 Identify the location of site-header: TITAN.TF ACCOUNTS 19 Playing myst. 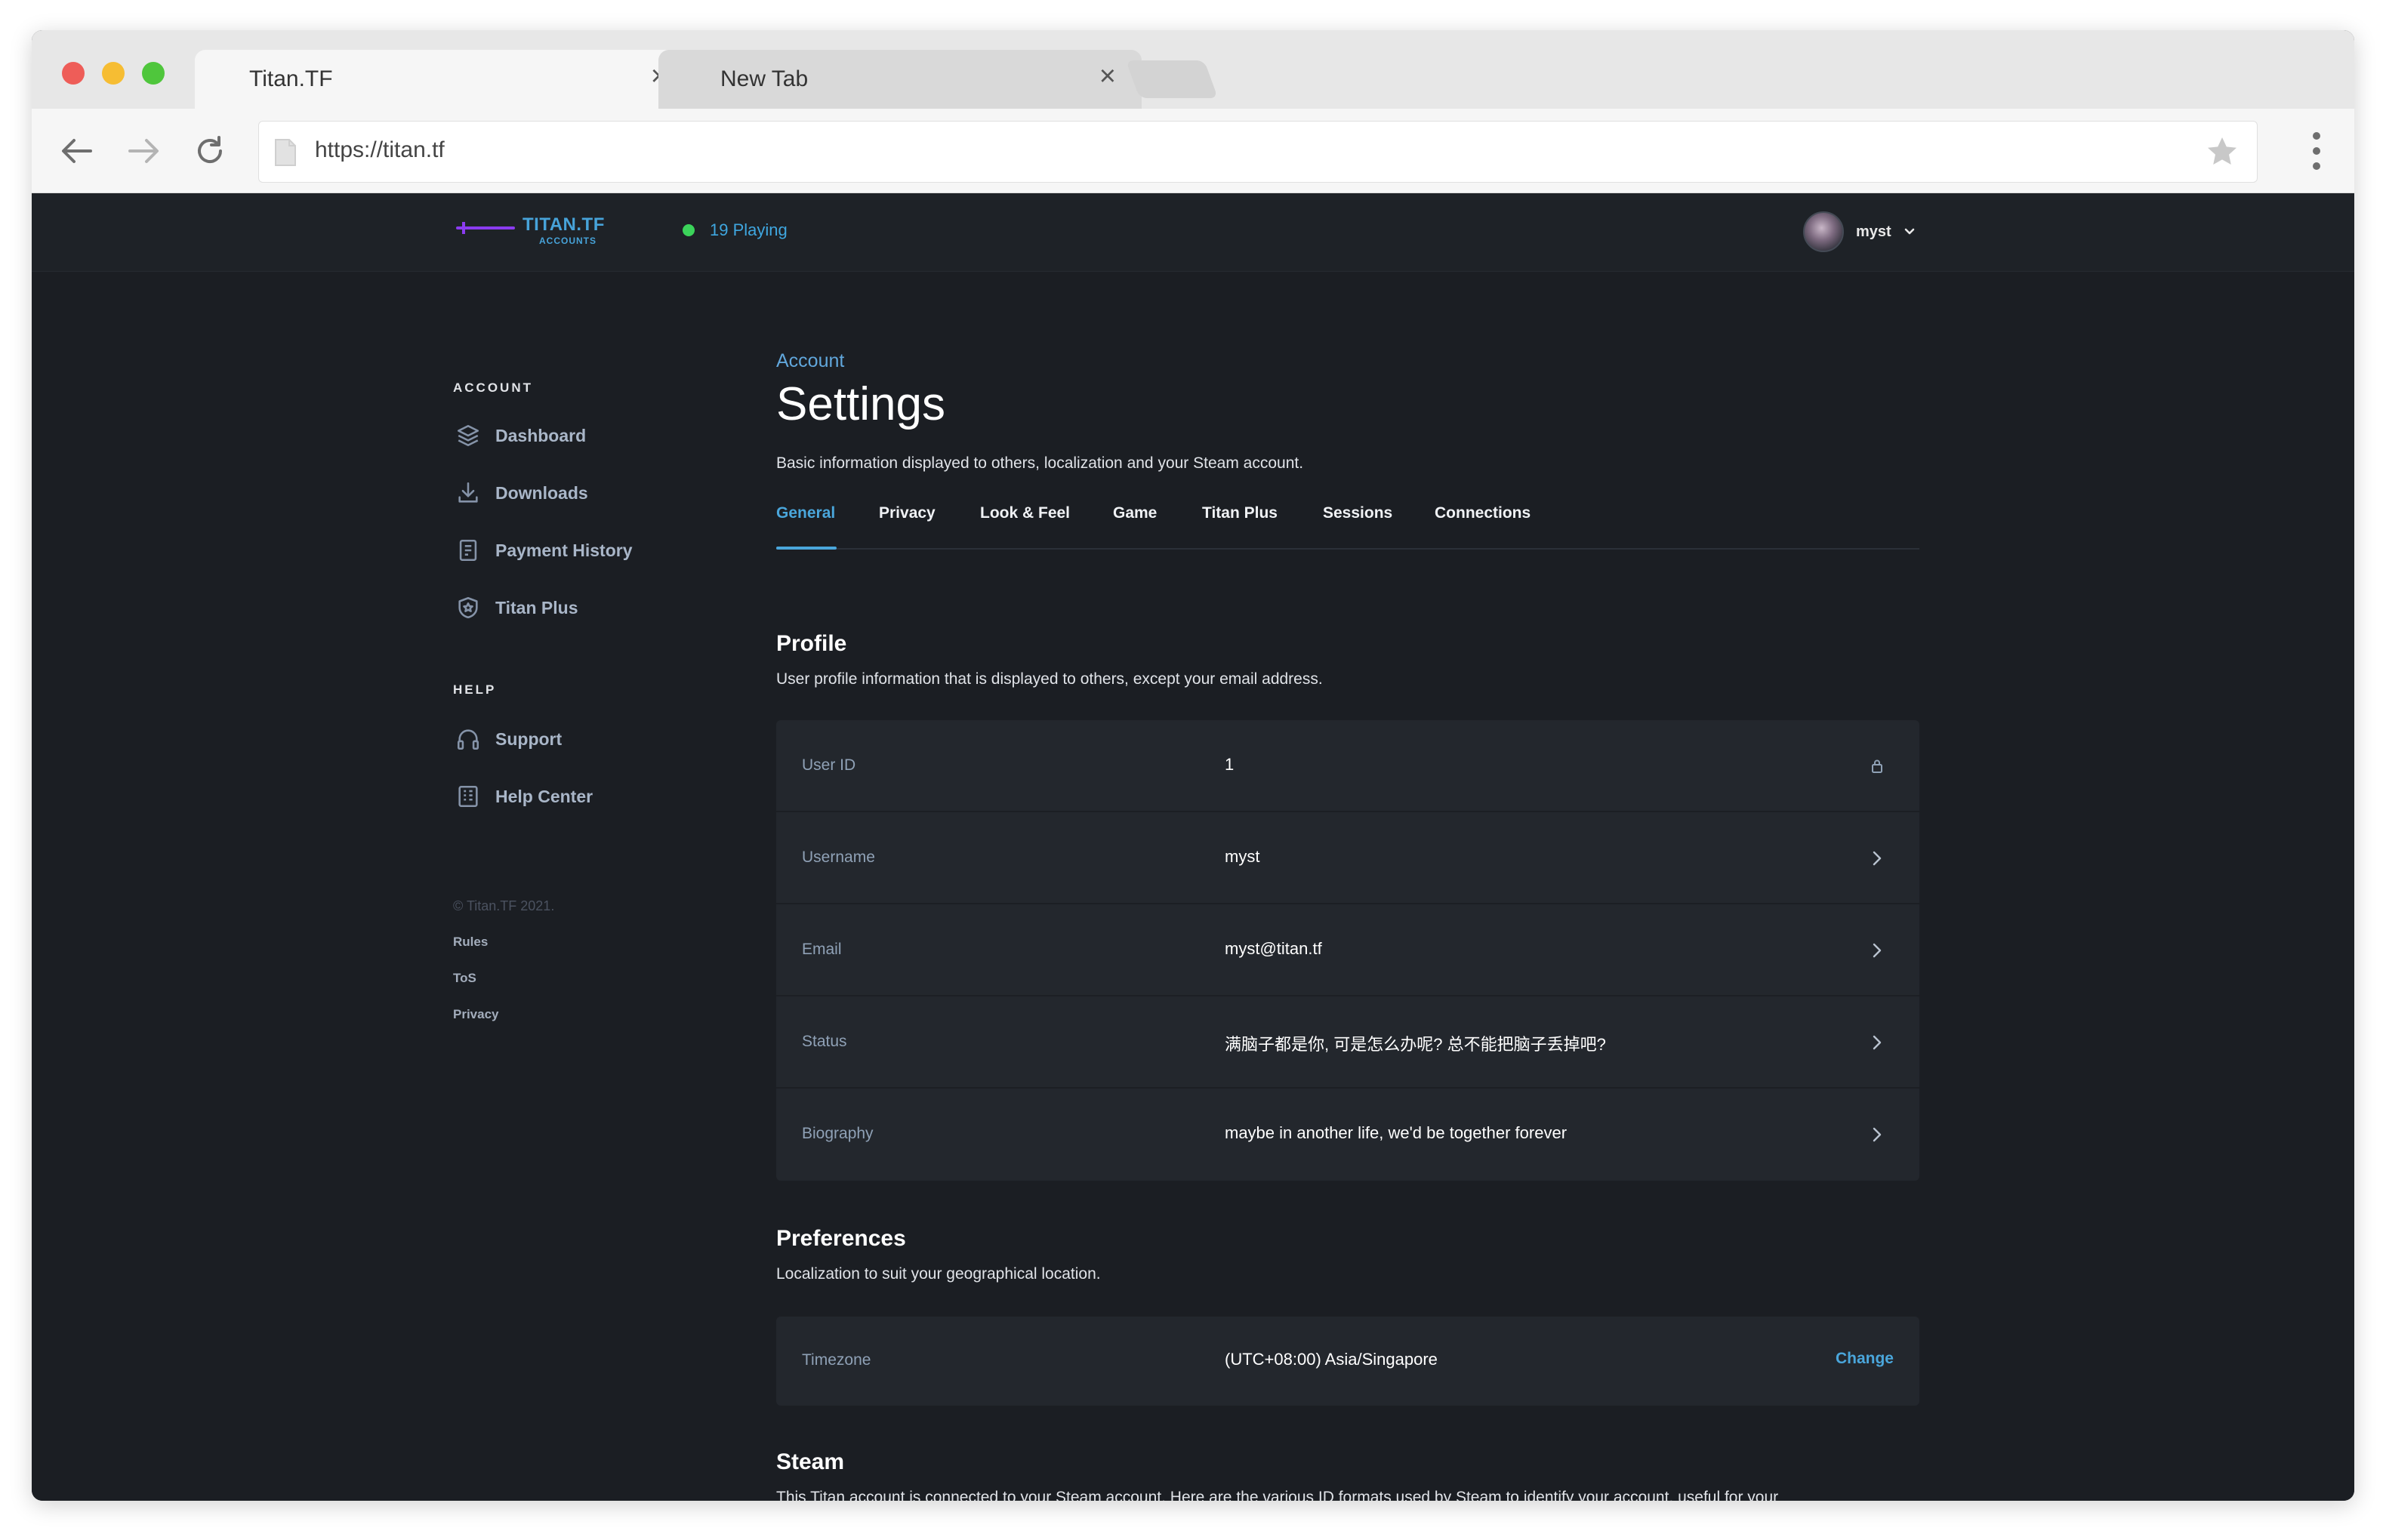
(1193, 232).